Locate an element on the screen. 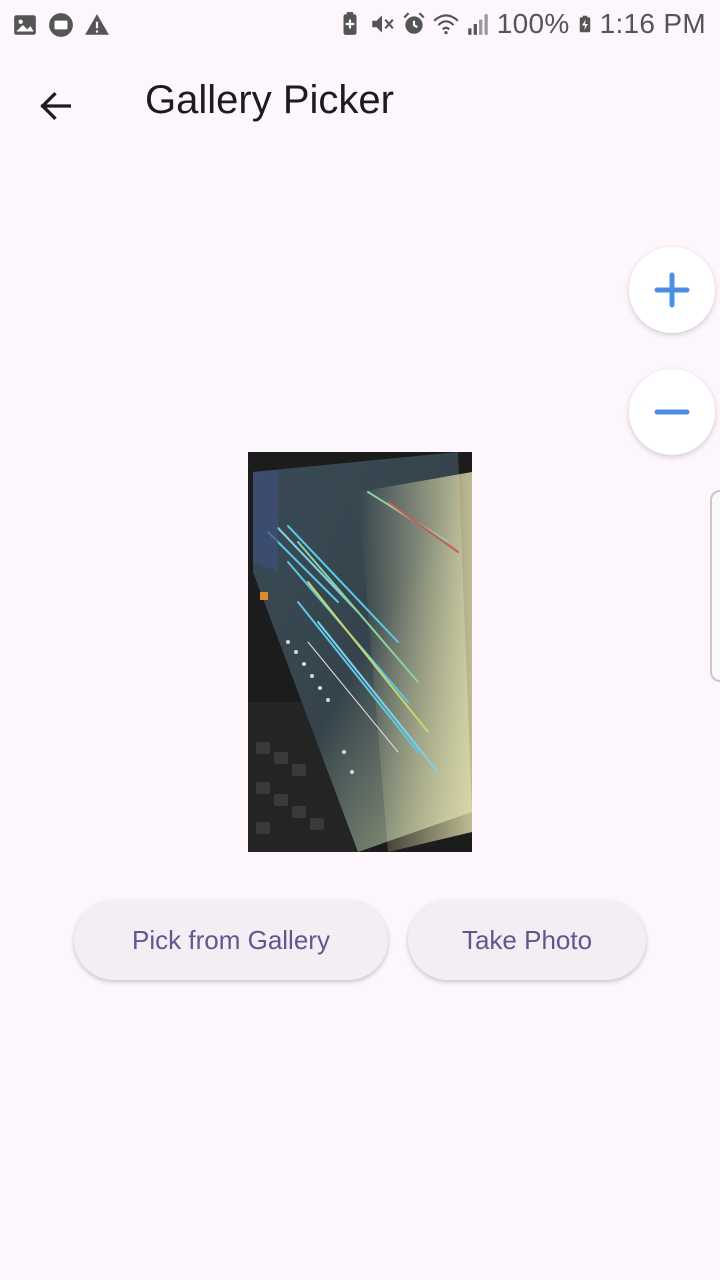  zoom-in-button is located at coordinates (672, 290).